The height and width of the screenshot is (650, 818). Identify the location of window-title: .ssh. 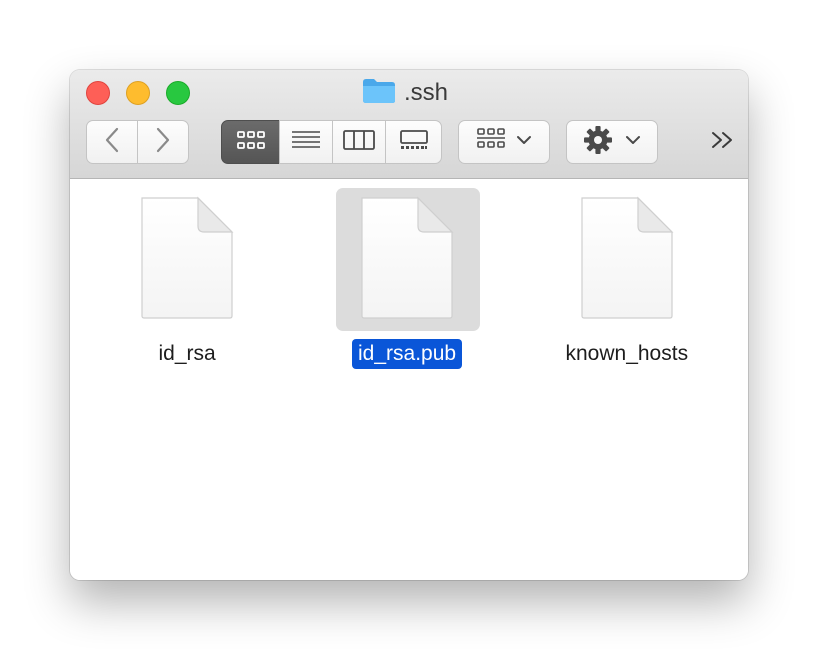
(405, 93).